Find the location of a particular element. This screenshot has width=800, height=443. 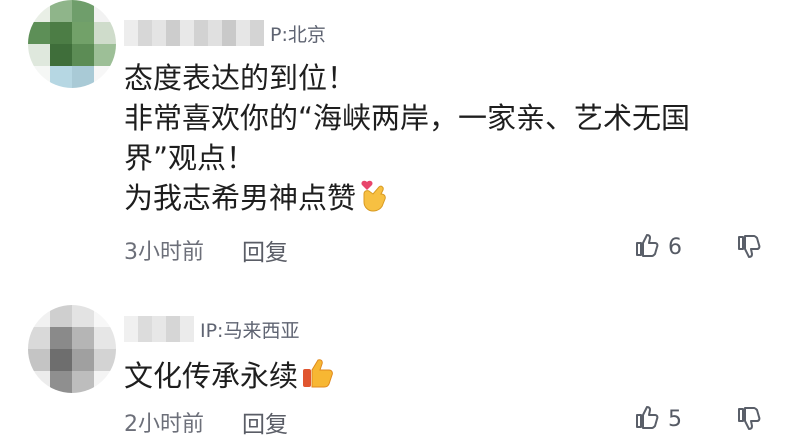

avatar is located at coordinates (72, 349).